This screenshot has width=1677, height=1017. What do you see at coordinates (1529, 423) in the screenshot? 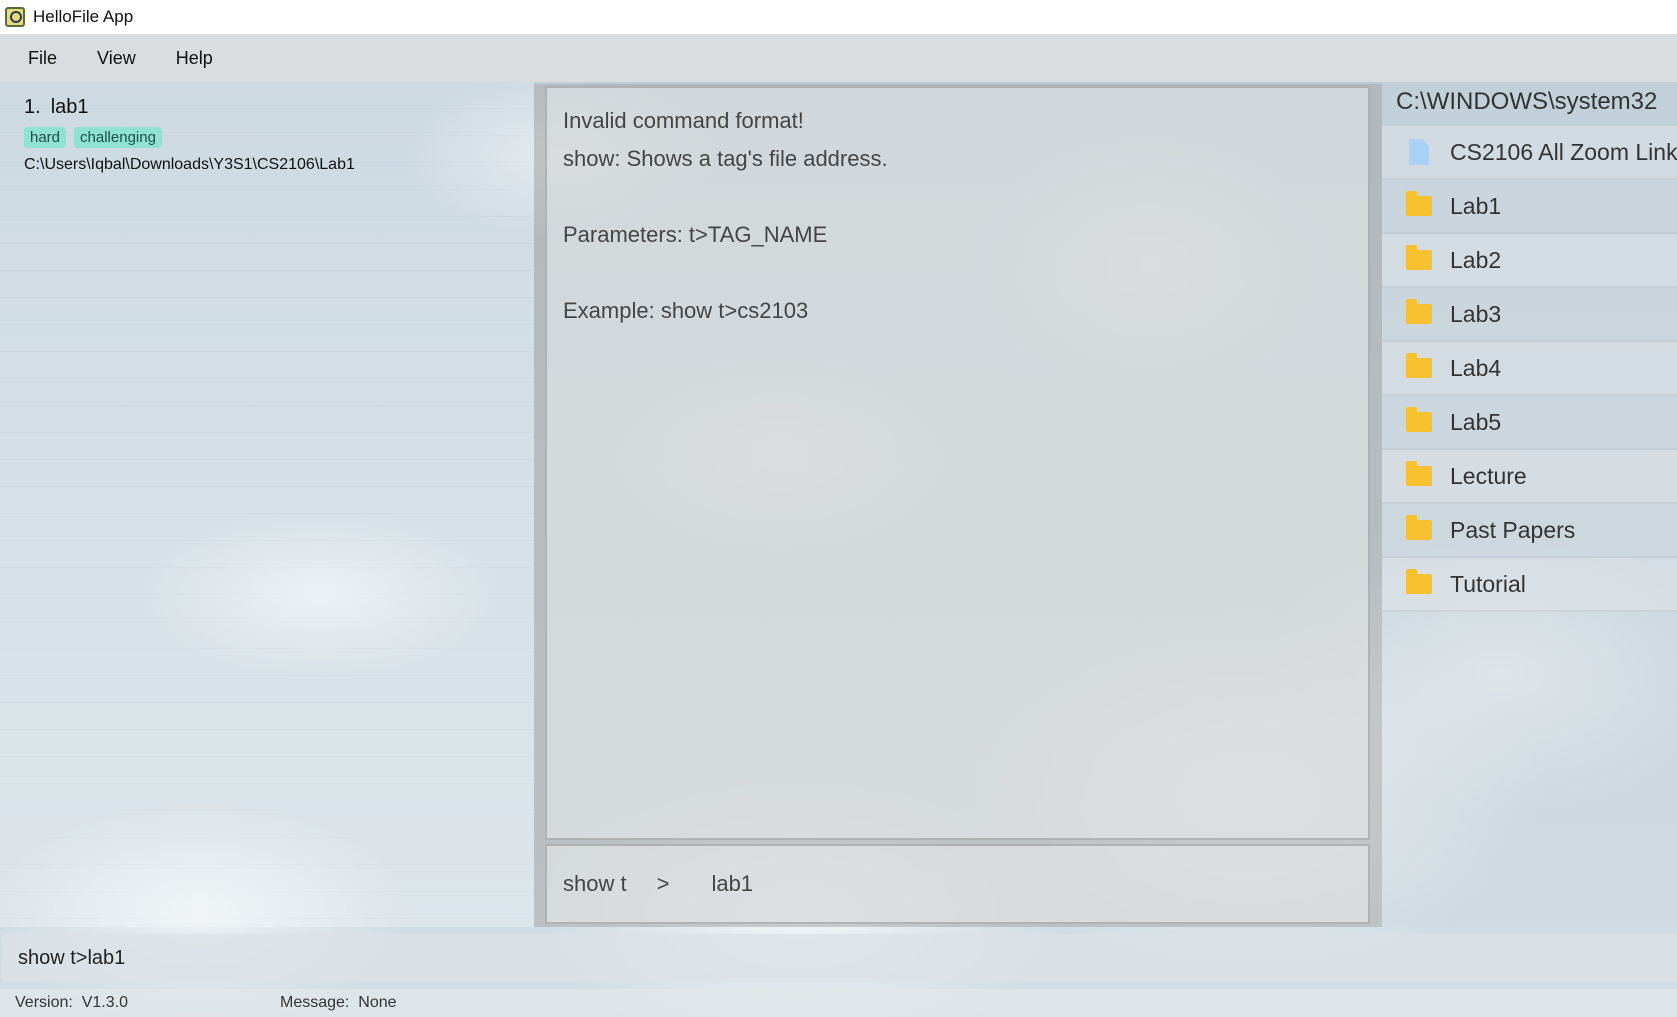
I see `folder-item-lab5: Lab5` at bounding box center [1529, 423].